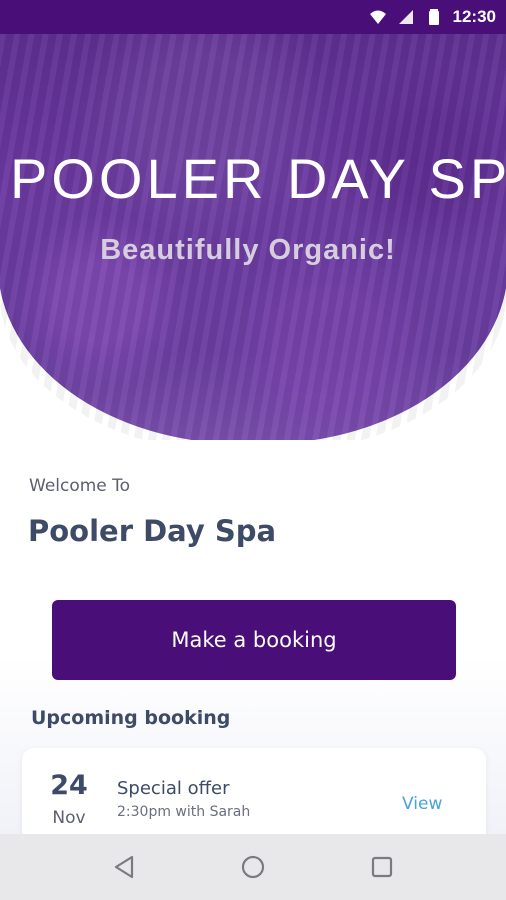 Image resolution: width=506 pixels, height=900 pixels. What do you see at coordinates (382, 867) in the screenshot?
I see `recents-icon` at bounding box center [382, 867].